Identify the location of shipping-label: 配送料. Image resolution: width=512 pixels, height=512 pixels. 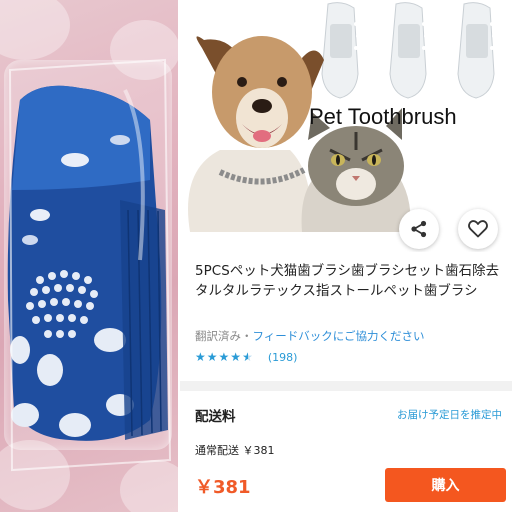
(215, 417).